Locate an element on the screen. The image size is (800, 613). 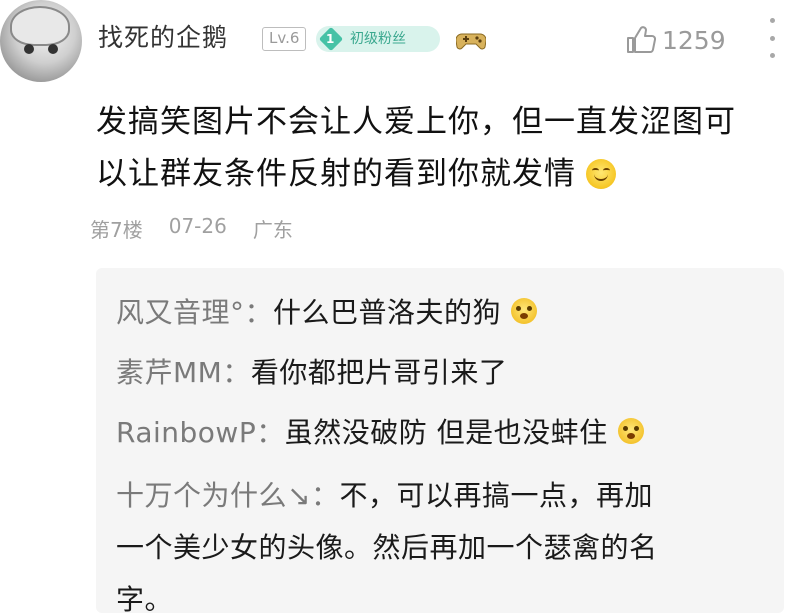
avatar is located at coordinates (41, 41).